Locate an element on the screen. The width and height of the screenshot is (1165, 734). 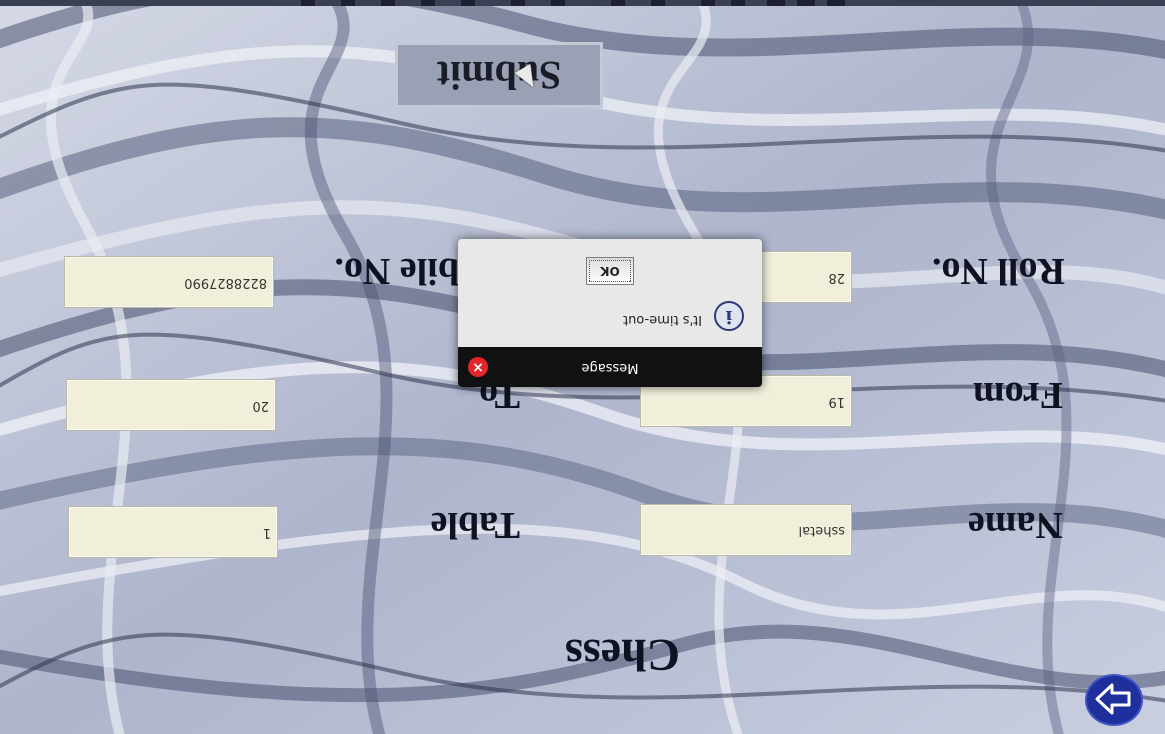
dialog-titlebar: Message is located at coordinates (610, 367).